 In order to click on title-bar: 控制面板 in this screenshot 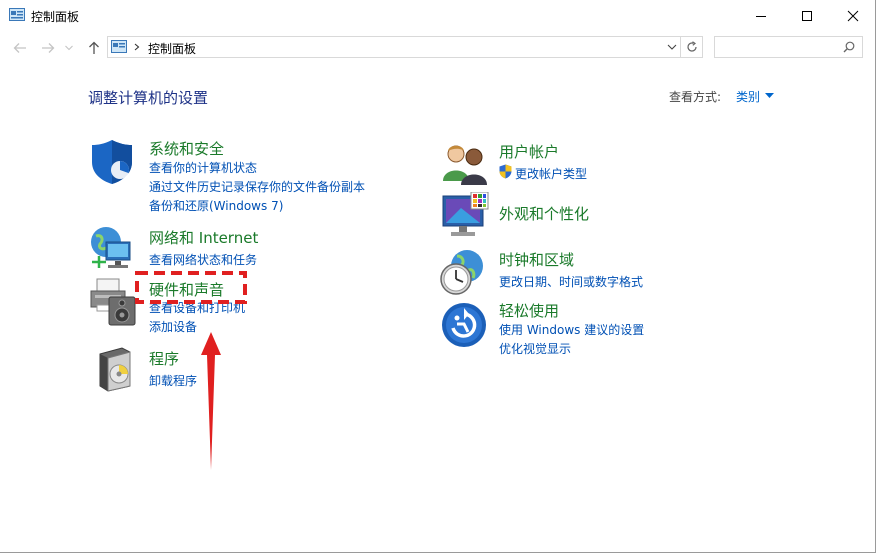, I will do `click(438, 15)`.